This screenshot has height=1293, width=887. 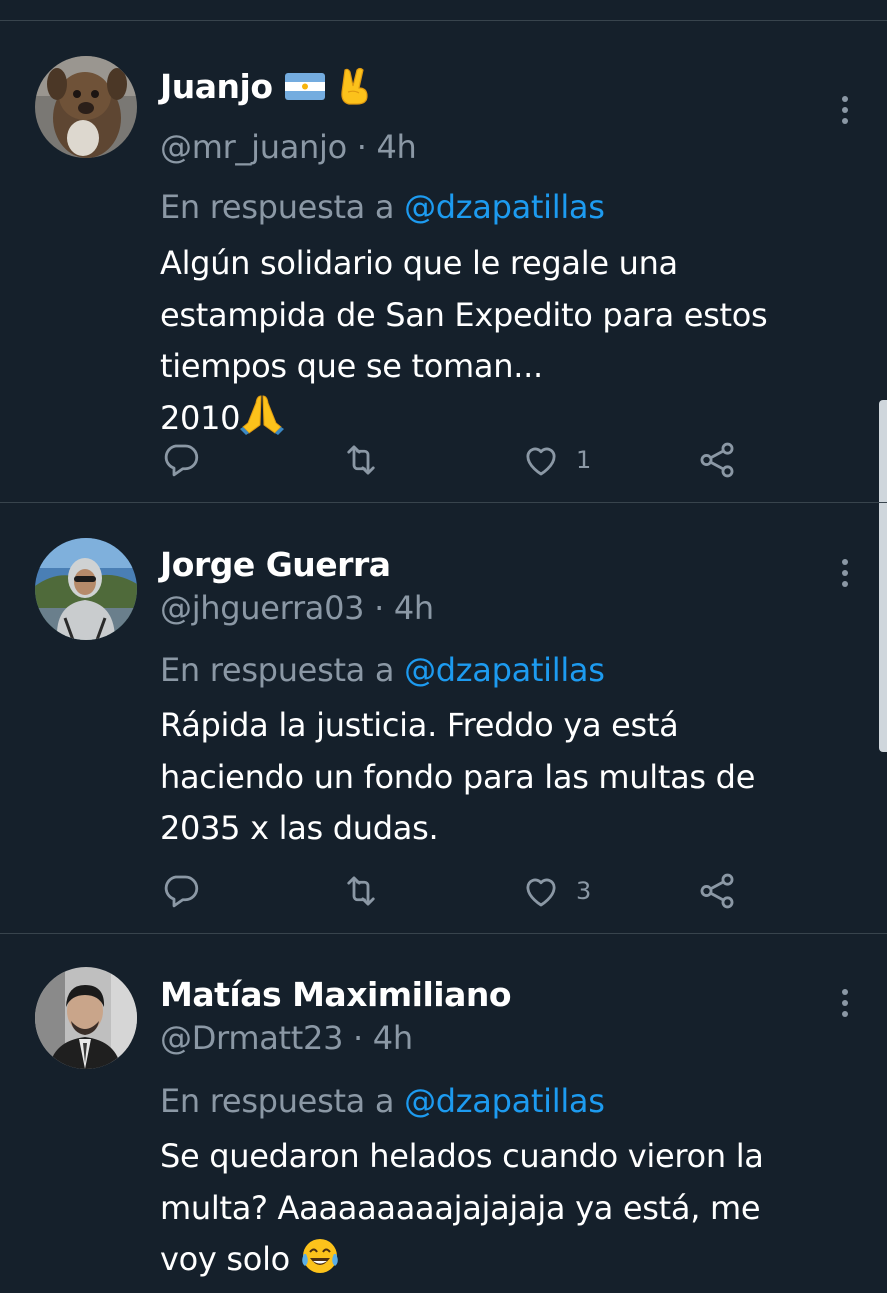 I want to click on handle-time: @jhguerra03 · 4h, so click(x=297, y=608).